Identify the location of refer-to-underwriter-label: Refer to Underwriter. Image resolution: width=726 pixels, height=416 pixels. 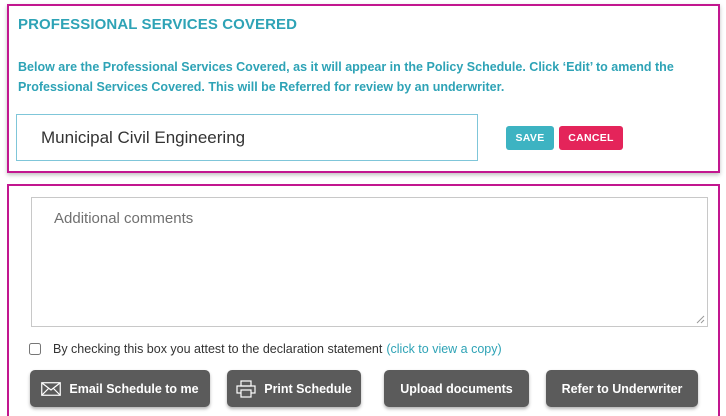
(622, 388).